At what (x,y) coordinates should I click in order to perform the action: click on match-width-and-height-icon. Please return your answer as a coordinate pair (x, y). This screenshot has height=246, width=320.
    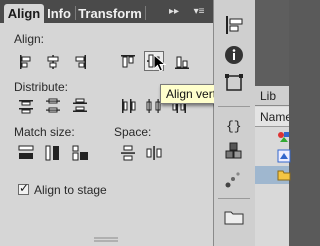
    Looking at the image, I should click on (80, 153).